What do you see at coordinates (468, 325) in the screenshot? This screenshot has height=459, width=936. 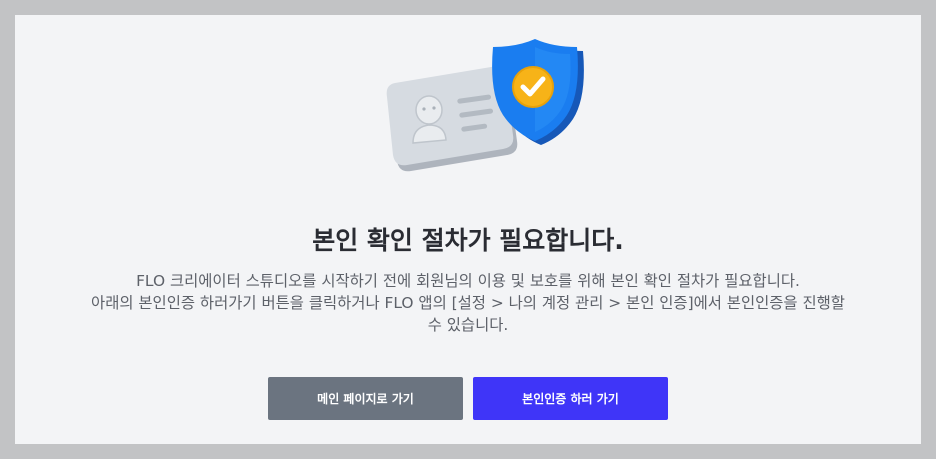 I see `description-line-3: 수 있습니다.` at bounding box center [468, 325].